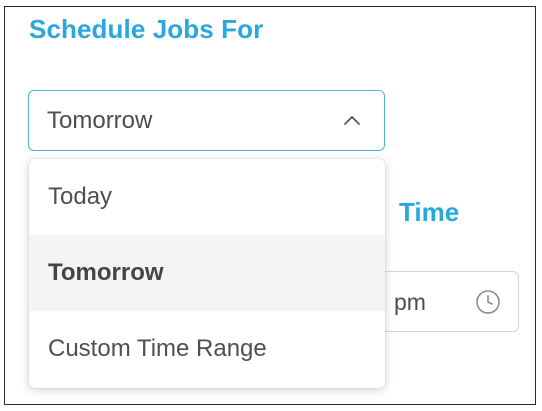 The height and width of the screenshot is (411, 542). I want to click on clock-icon, so click(488, 302).